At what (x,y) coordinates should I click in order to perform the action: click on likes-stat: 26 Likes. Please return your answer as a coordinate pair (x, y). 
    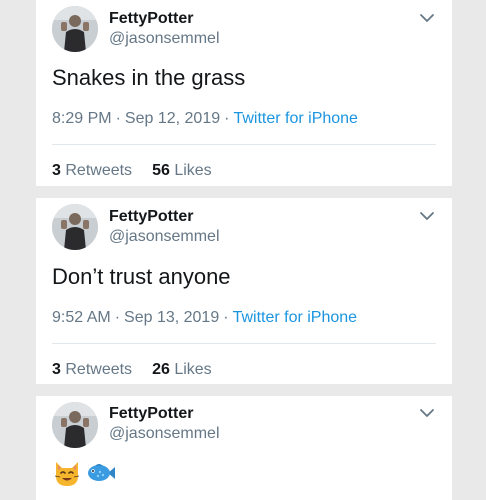
    Looking at the image, I should click on (182, 369).